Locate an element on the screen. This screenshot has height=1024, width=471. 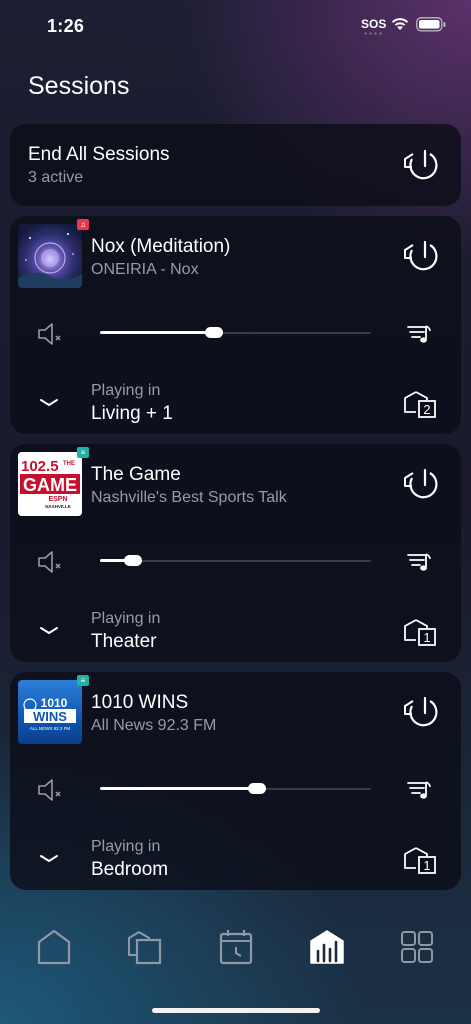
station-logo: 1010 WINS ALL NEWS 92.3 FM is located at coordinates (49, 713).